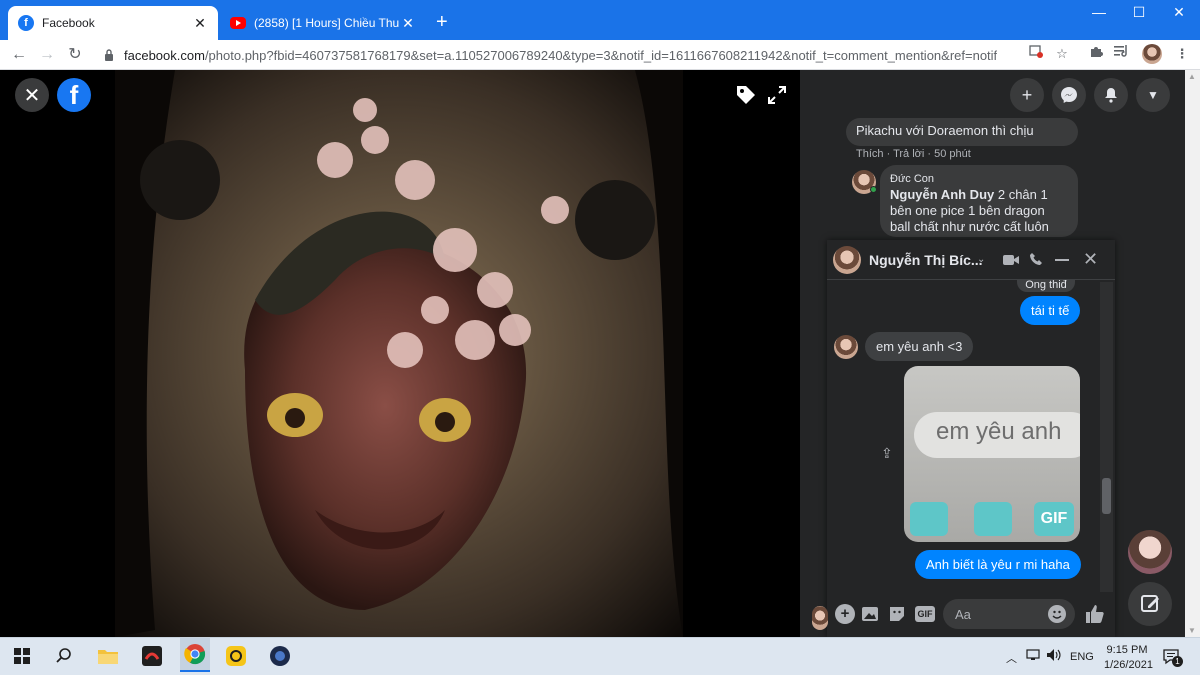 The image size is (1200, 675). What do you see at coordinates (1122, 54) in the screenshot?
I see `media-control-icon` at bounding box center [1122, 54].